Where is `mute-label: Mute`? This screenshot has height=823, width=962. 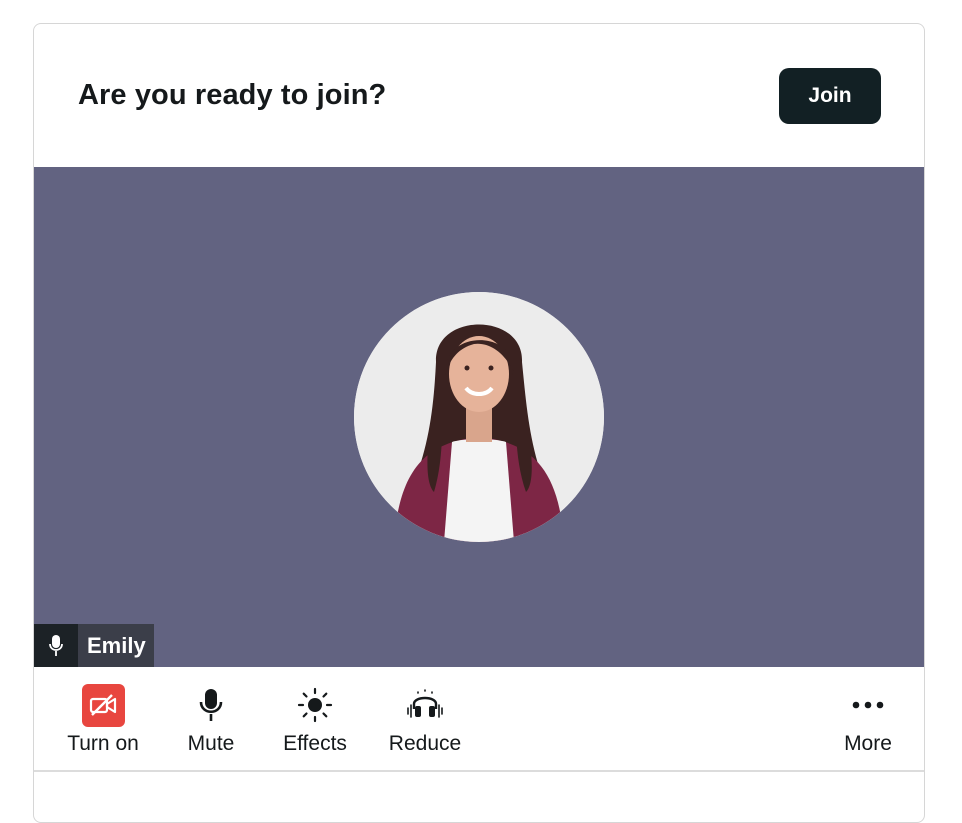
mute-label: Mute is located at coordinates (211, 743).